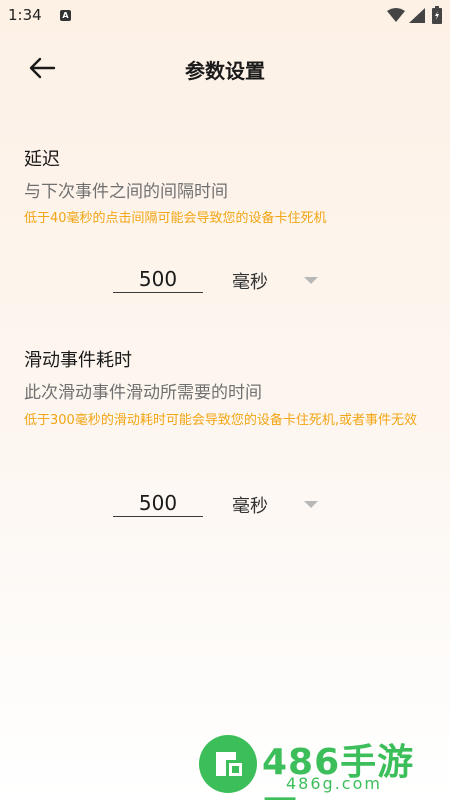 This screenshot has height=800, width=450. I want to click on swipe-warning: 低于300毫秒的滑动耗时可能会导致您的设备卡住死机,或者事件无效, so click(220, 420).